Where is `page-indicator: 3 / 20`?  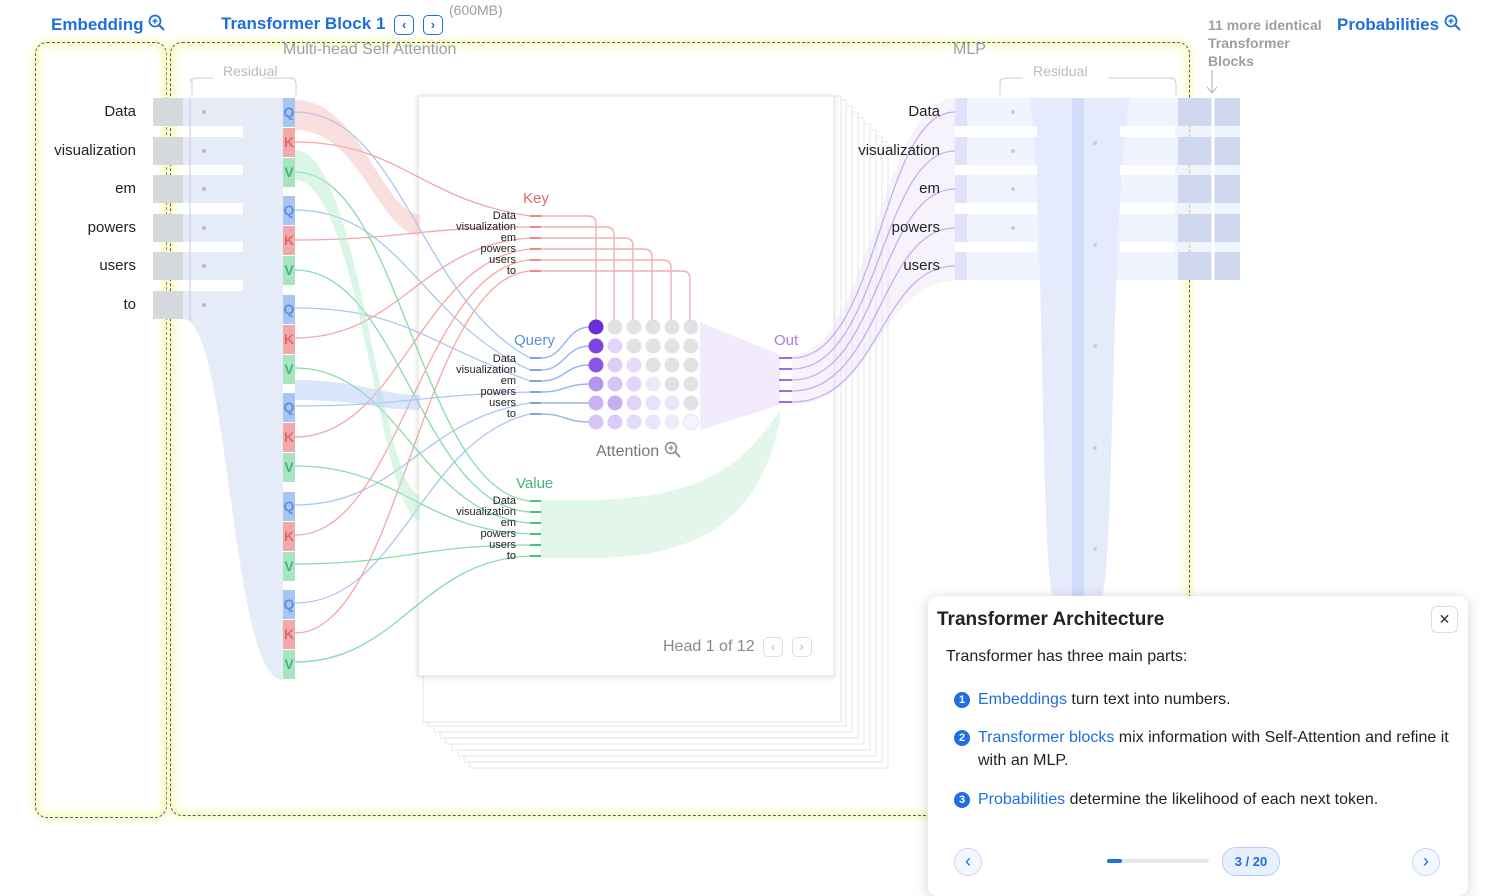 page-indicator: 3 / 20 is located at coordinates (1251, 861).